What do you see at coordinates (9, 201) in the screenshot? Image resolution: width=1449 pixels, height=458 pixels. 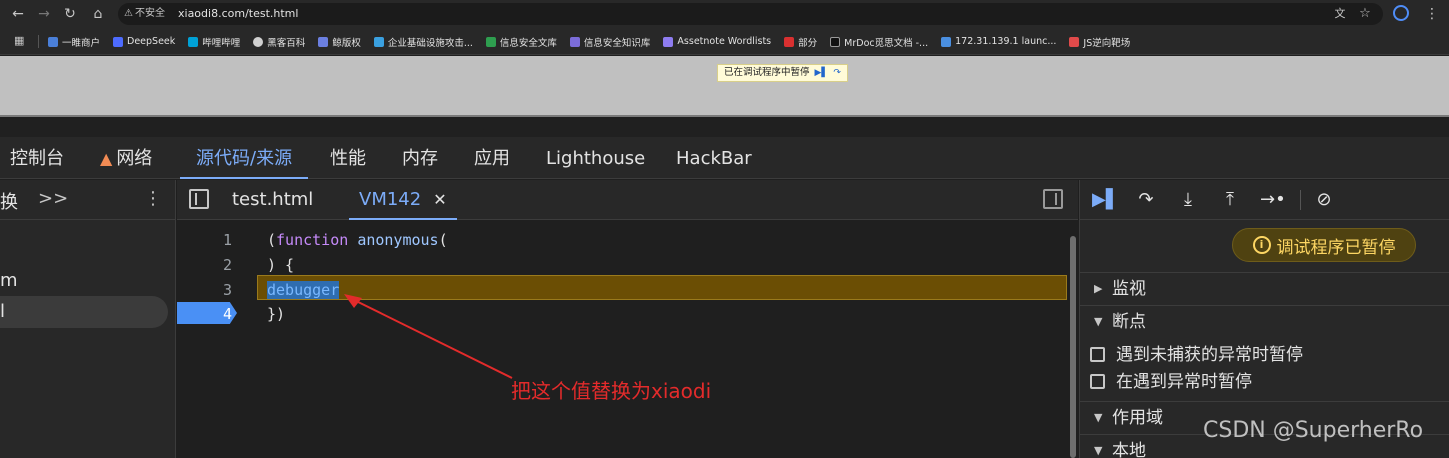 I see `navigator-tab: 换` at bounding box center [9, 201].